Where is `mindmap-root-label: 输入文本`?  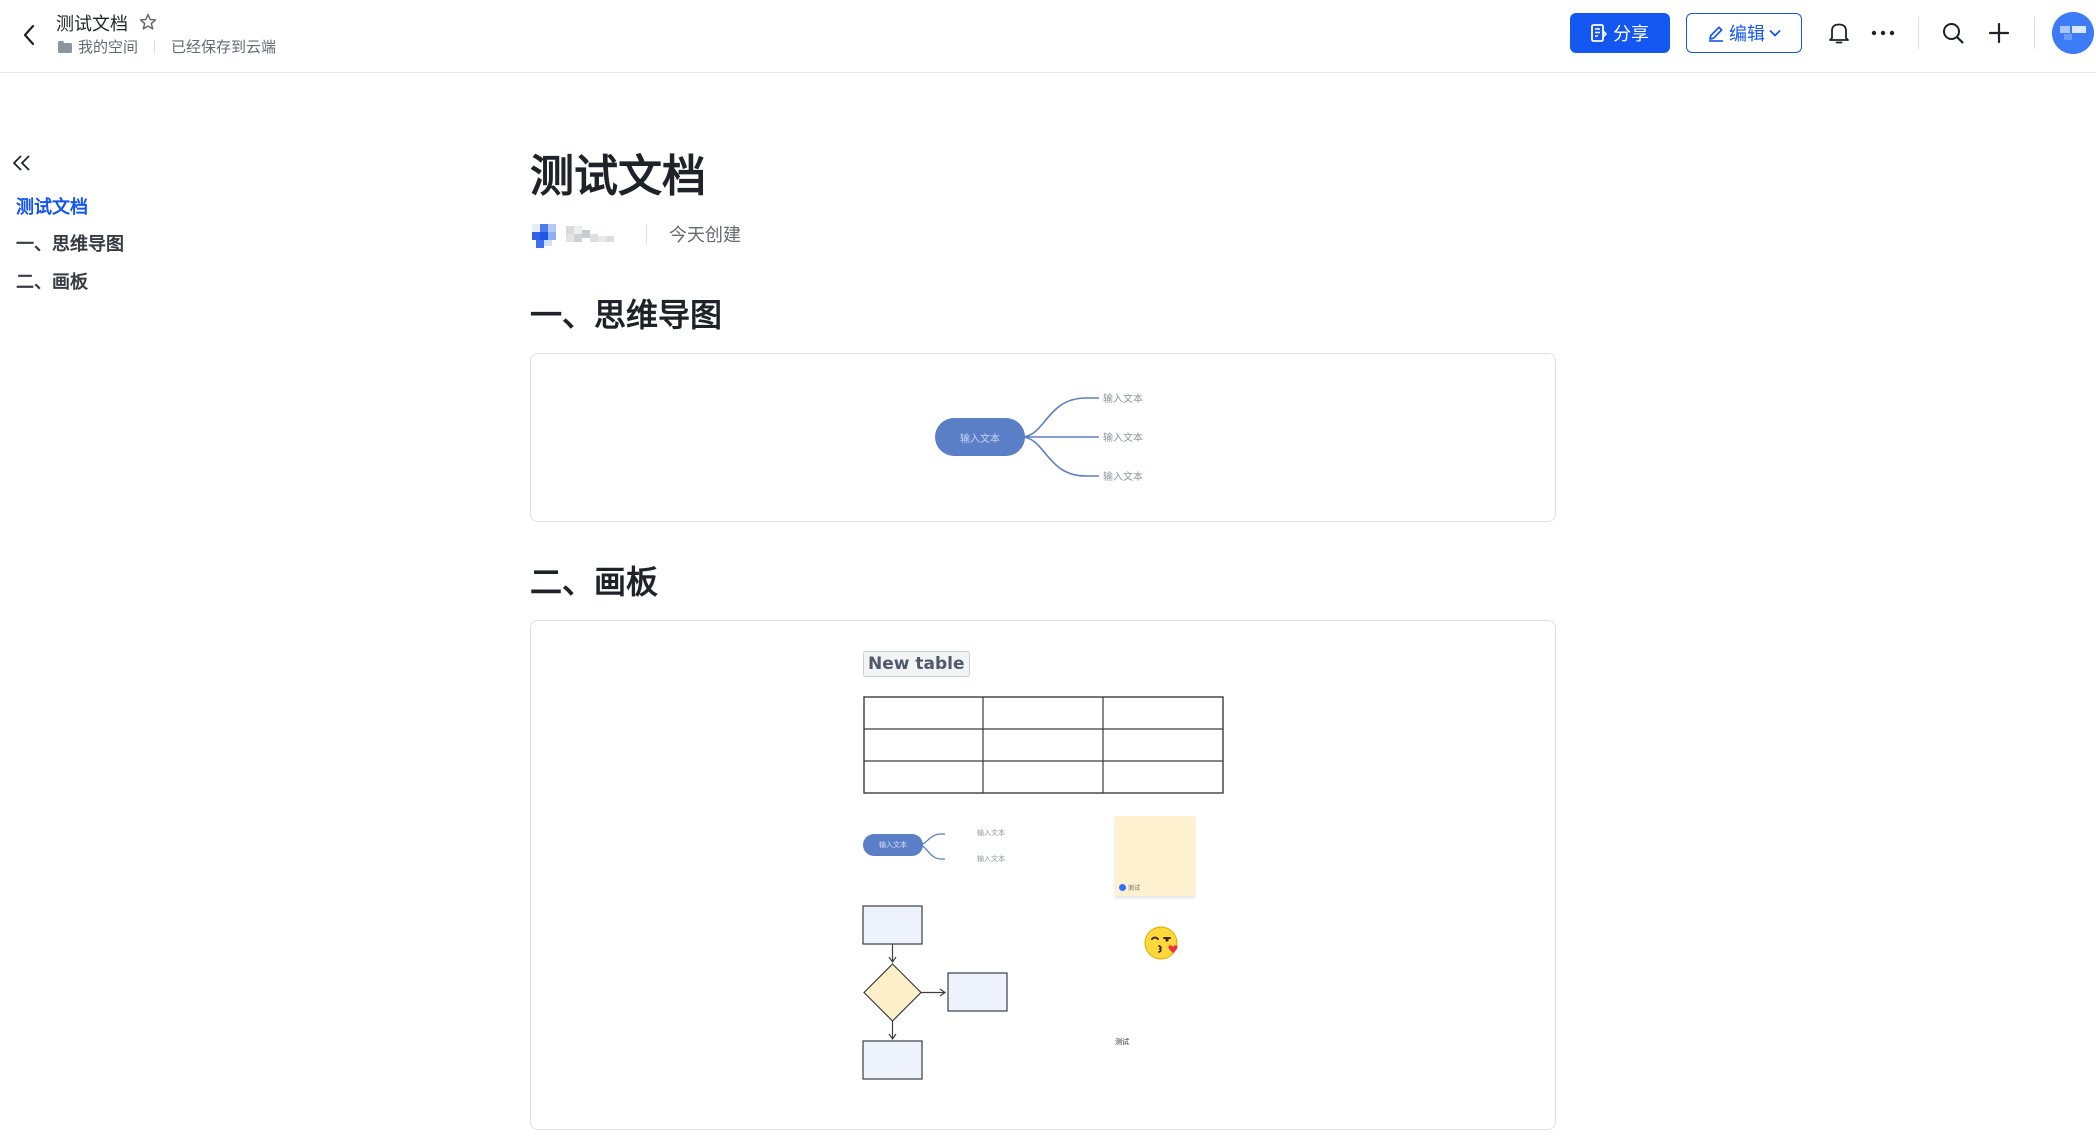
mindmap-root-label: 输入文本 is located at coordinates (980, 437).